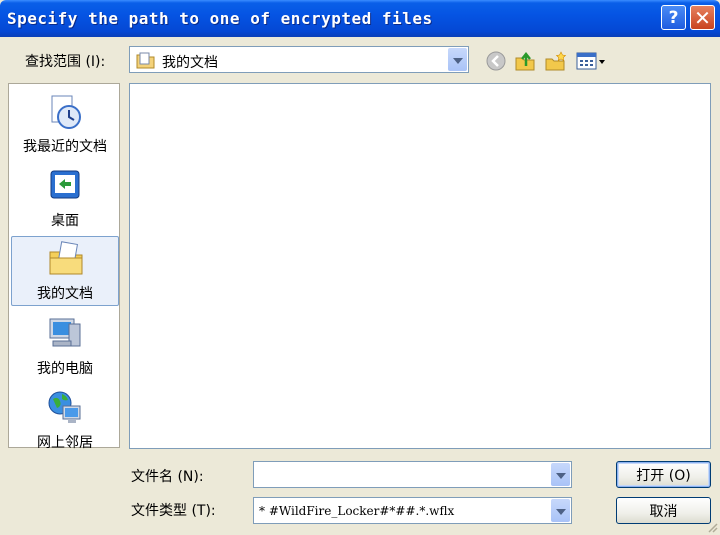 The height and width of the screenshot is (535, 720). I want to click on my-computer-icon, so click(65, 332).